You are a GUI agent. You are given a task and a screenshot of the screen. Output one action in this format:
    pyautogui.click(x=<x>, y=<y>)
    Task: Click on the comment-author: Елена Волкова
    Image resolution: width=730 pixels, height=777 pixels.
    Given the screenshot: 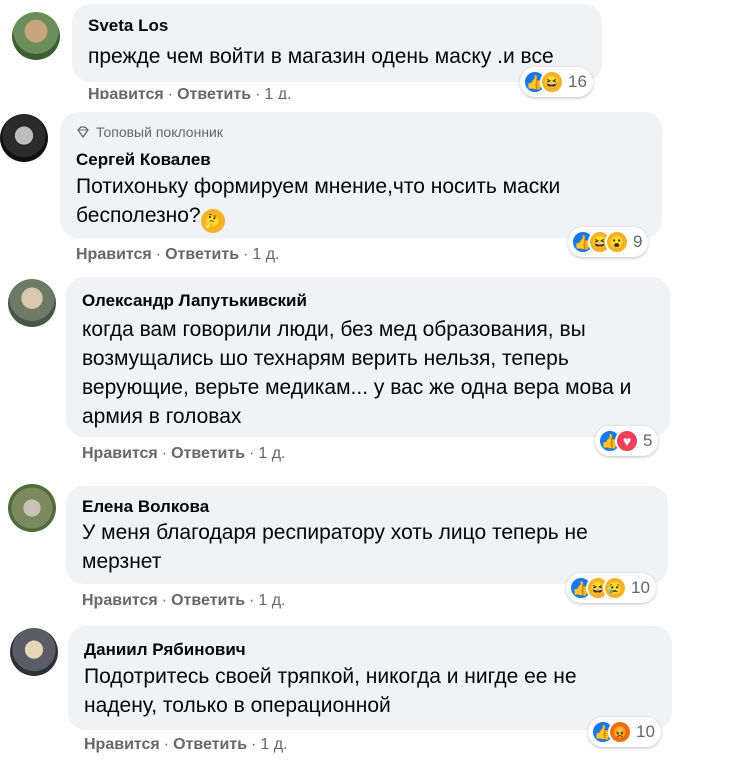 What is the action you would take?
    pyautogui.click(x=145, y=507)
    